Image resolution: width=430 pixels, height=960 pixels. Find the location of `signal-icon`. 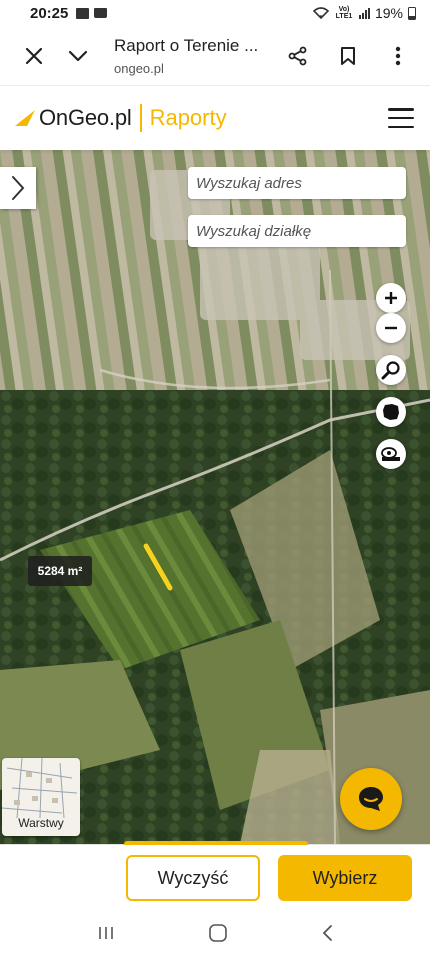

signal-icon is located at coordinates (364, 13).